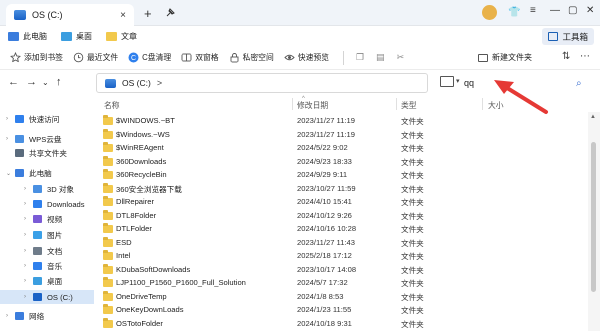  What do you see at coordinates (341, 270) in the screenshot?
I see `table-row: KDubaSoftDownloads 2023/10/17 14:08 文件夹` at bounding box center [341, 270].